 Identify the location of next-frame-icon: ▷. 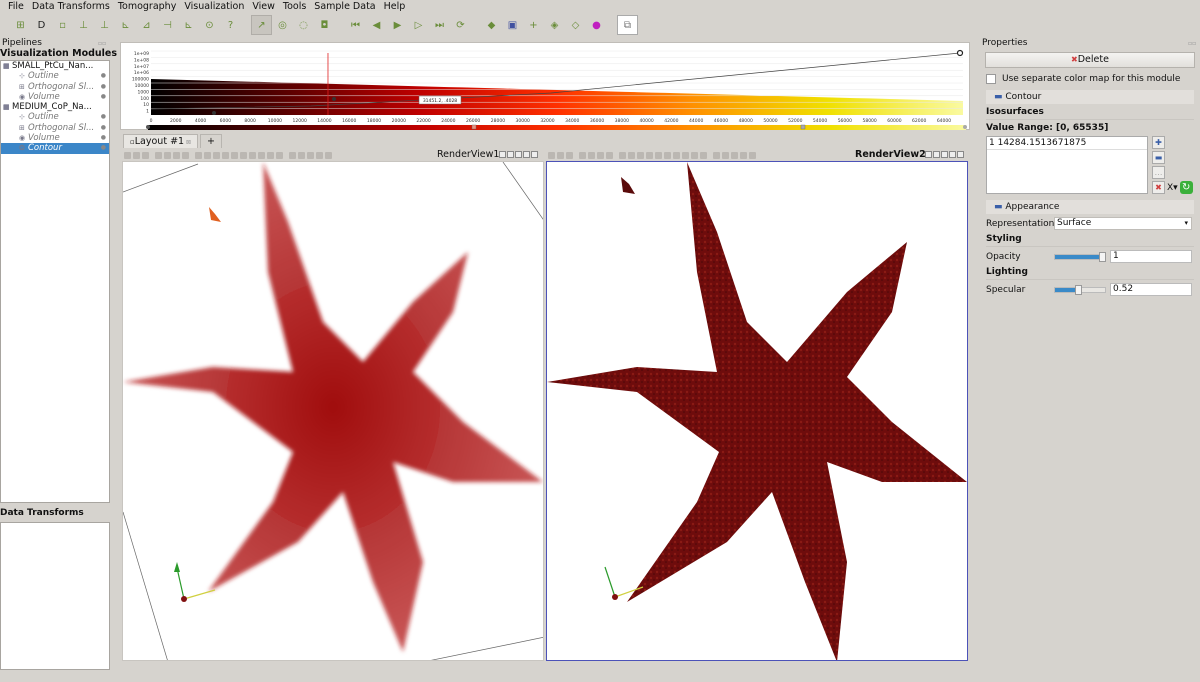
(418, 25).